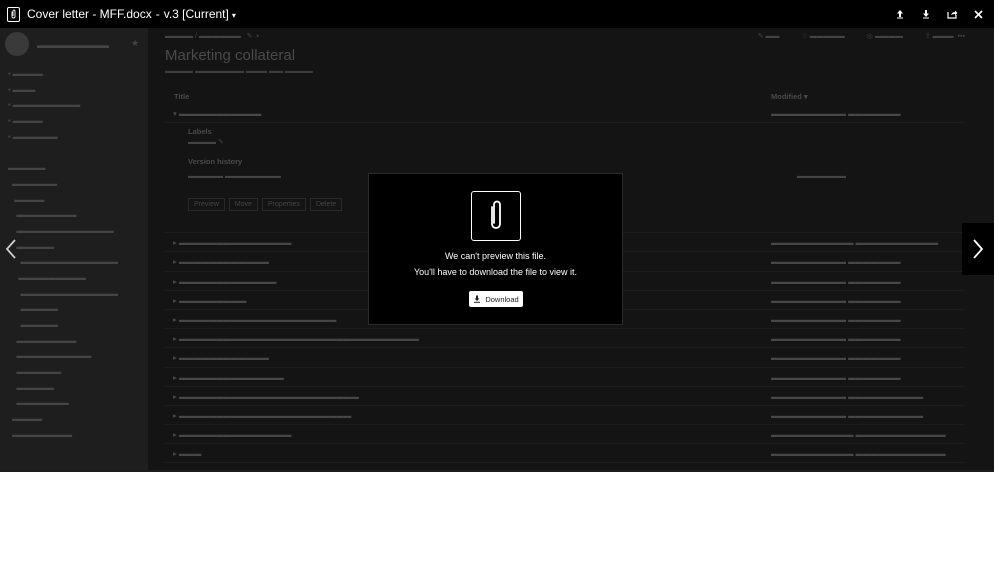  Describe the element at coordinates (38, 403) in the screenshot. I see `sidebar-item: ▬▬▬▬▬▬▬` at that location.